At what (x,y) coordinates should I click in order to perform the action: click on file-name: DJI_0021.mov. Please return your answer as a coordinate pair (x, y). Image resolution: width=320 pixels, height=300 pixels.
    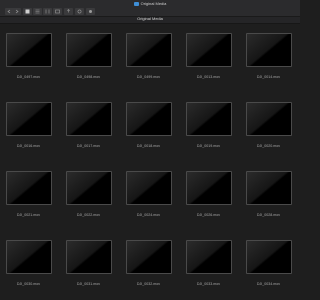
    Looking at the image, I should click on (28, 215).